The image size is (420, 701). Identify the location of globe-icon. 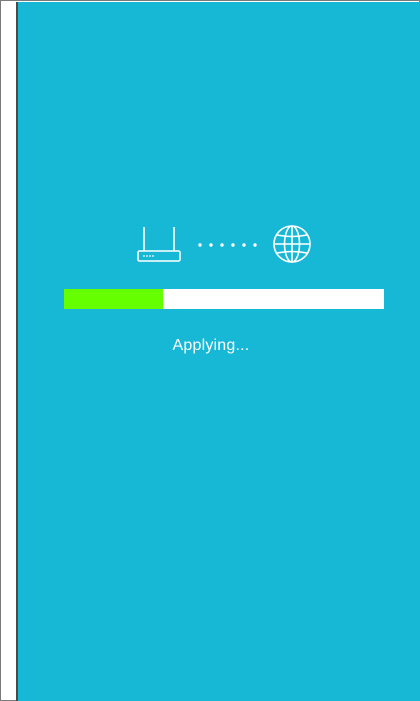
(292, 244).